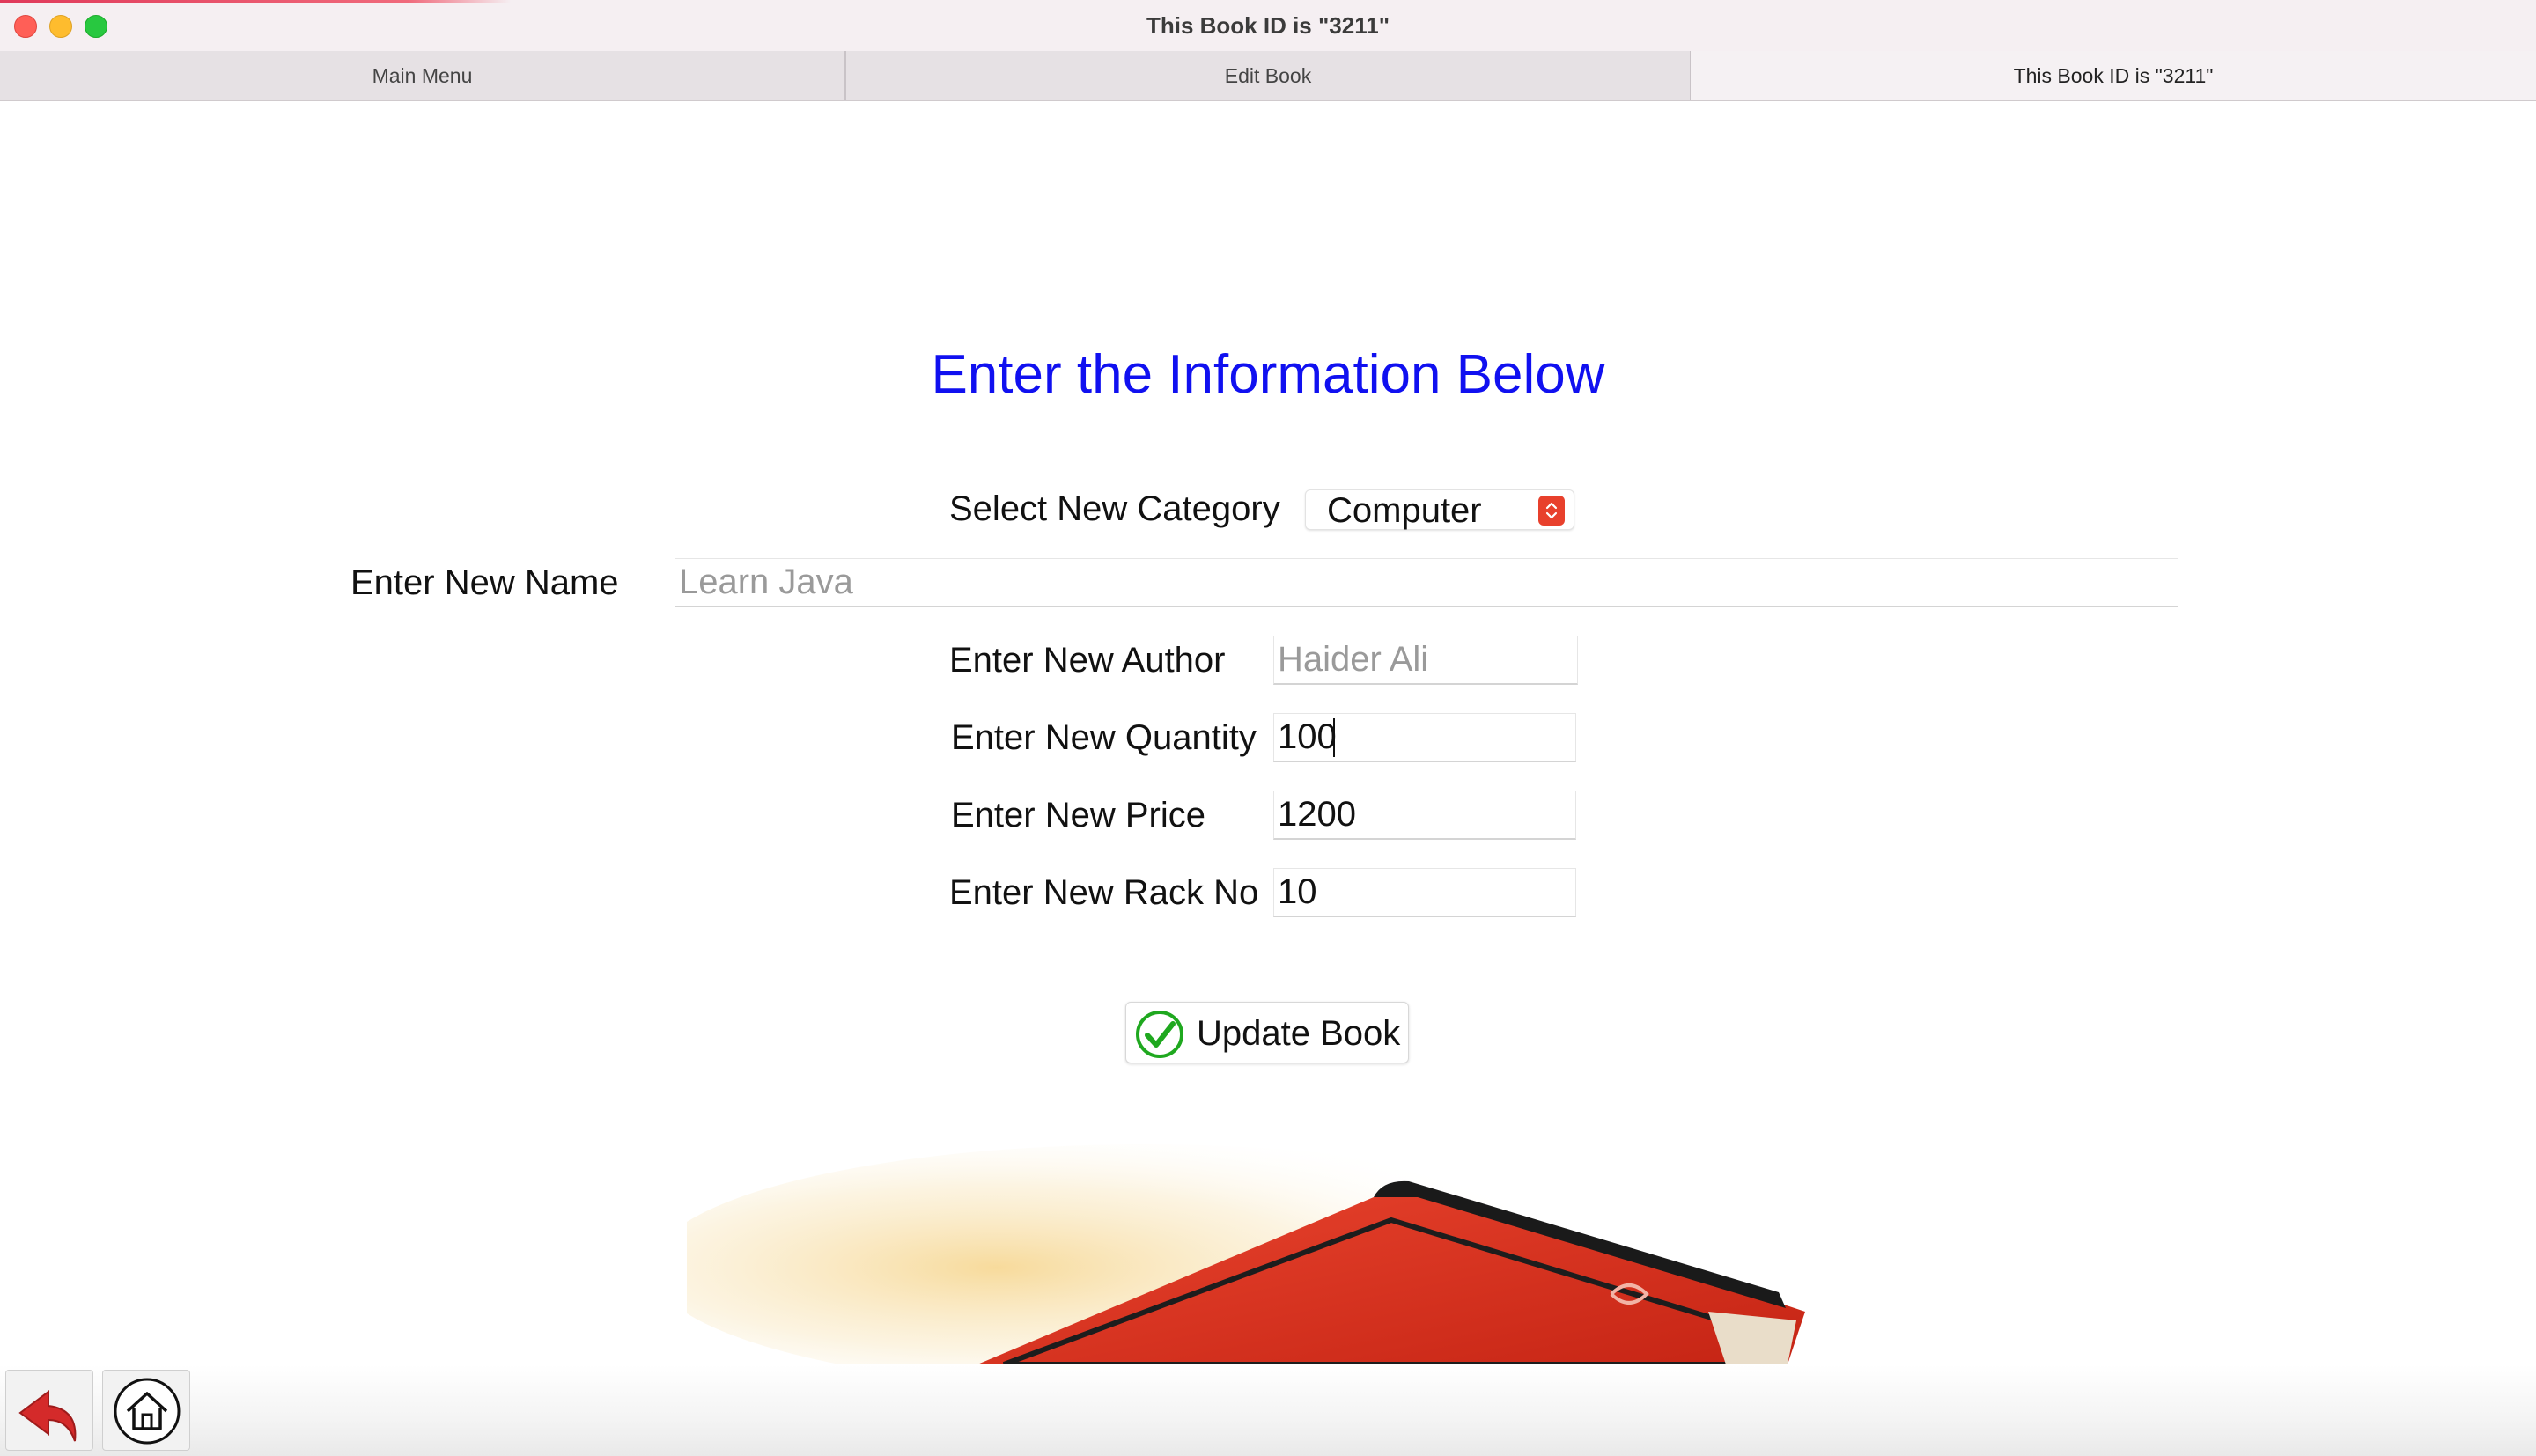  Describe the element at coordinates (1425, 660) in the screenshot. I see `author-input` at that location.